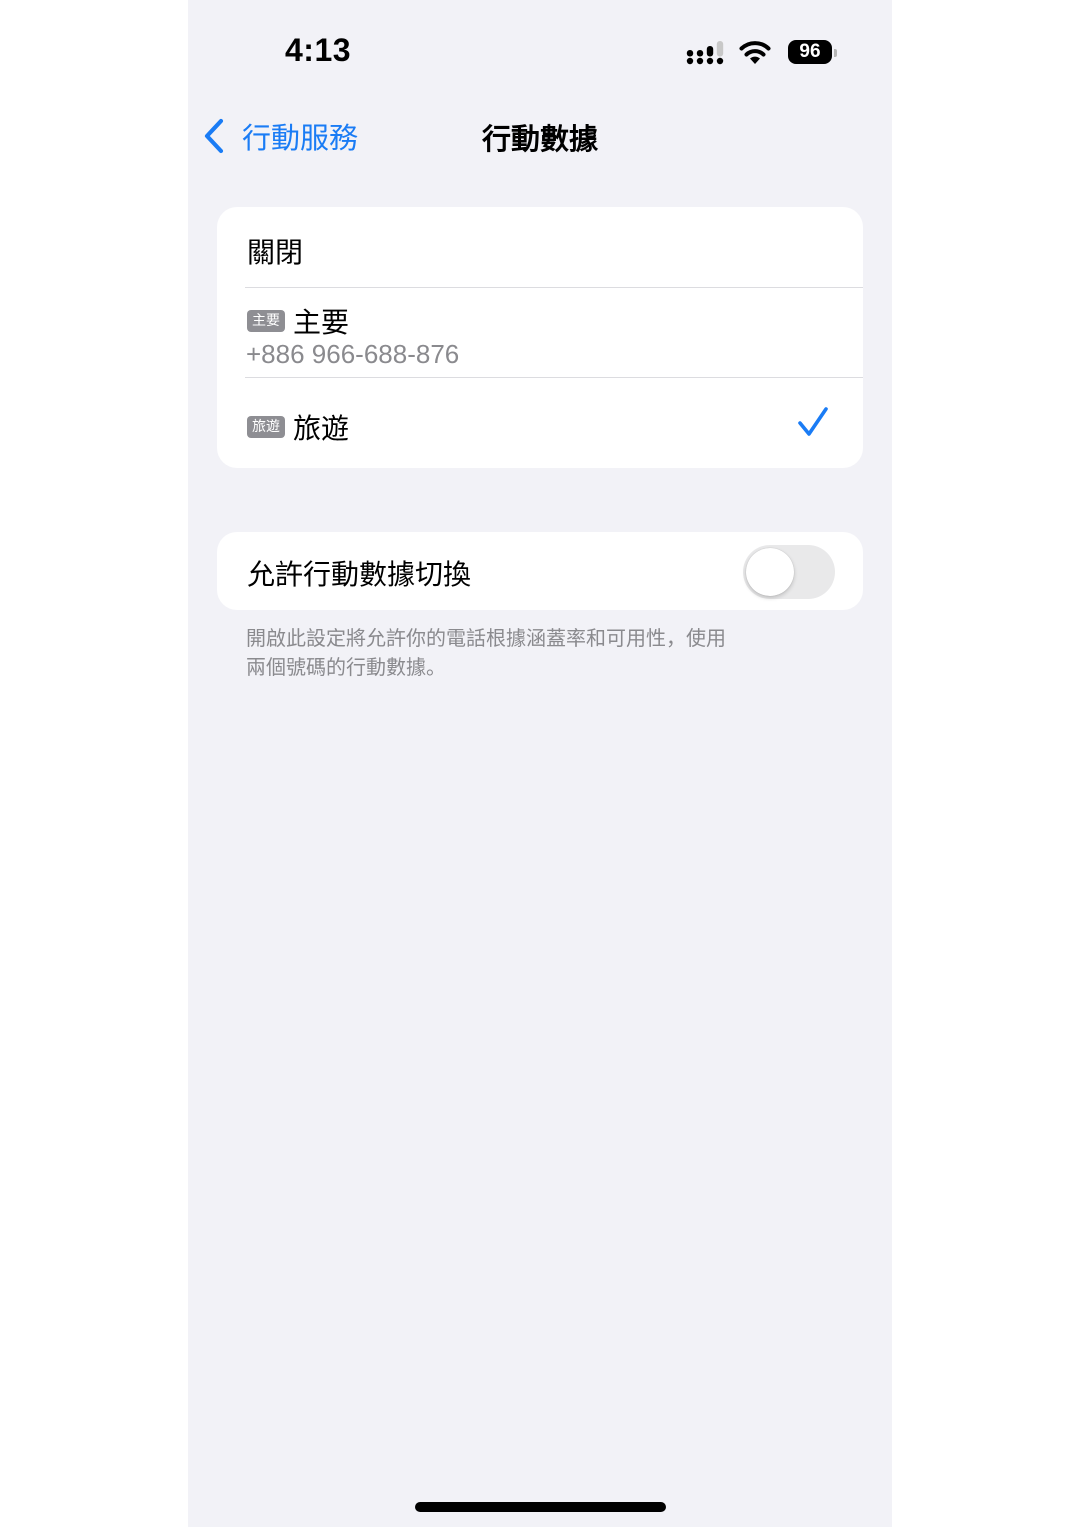  What do you see at coordinates (770, 572) in the screenshot?
I see `toggle-knob` at bounding box center [770, 572].